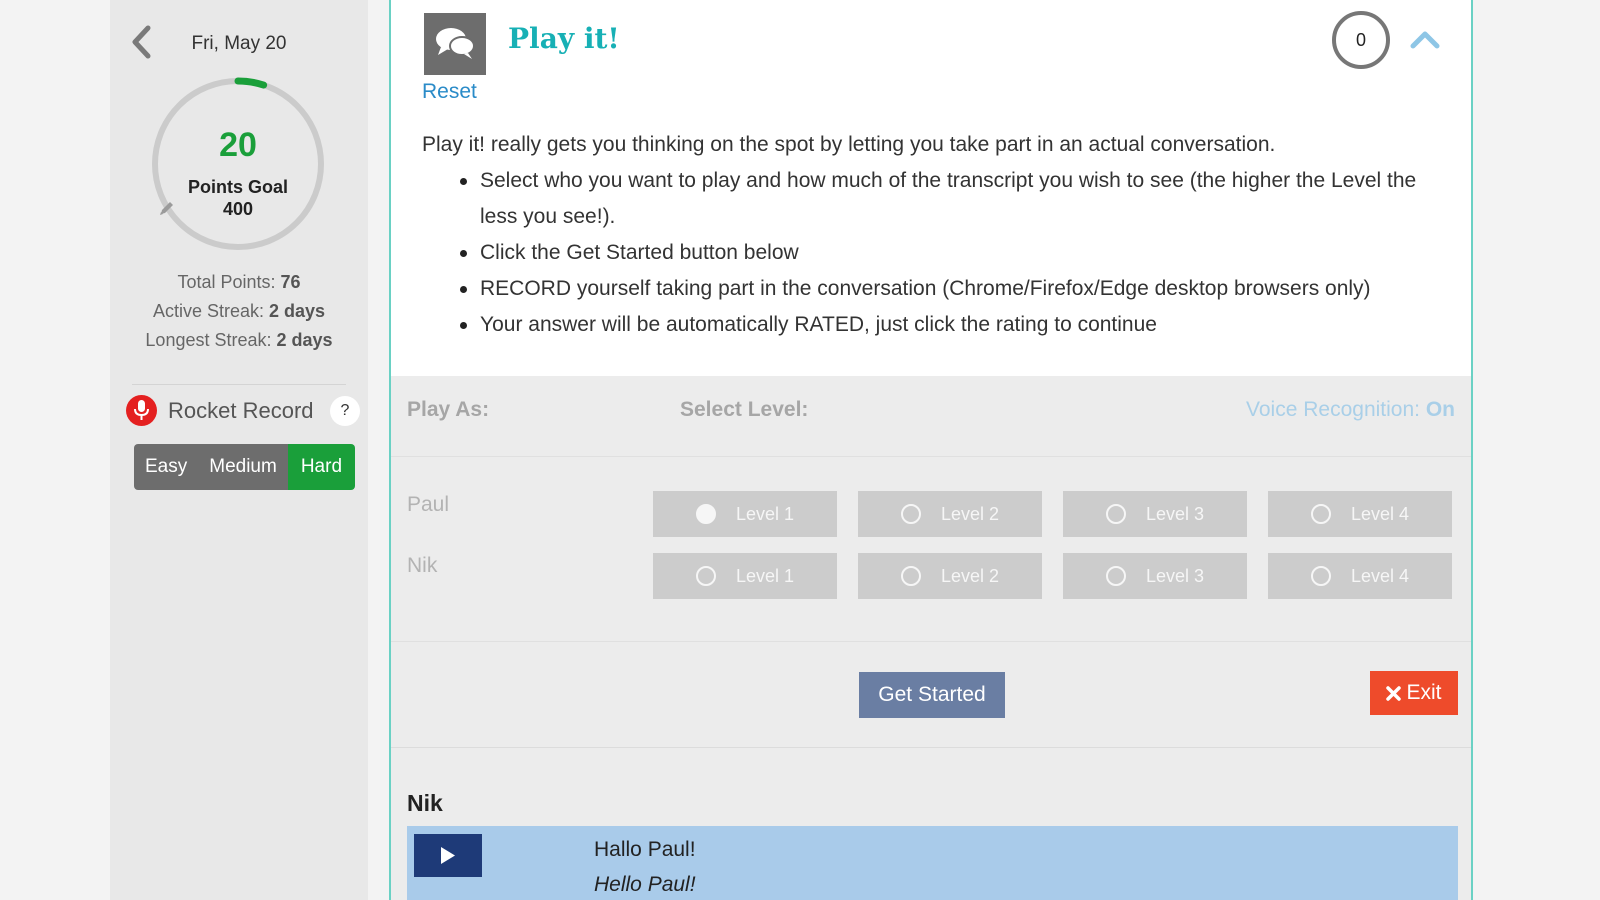 Image resolution: width=1600 pixels, height=900 pixels. I want to click on difficulty-medium-button: Medium, so click(243, 467).